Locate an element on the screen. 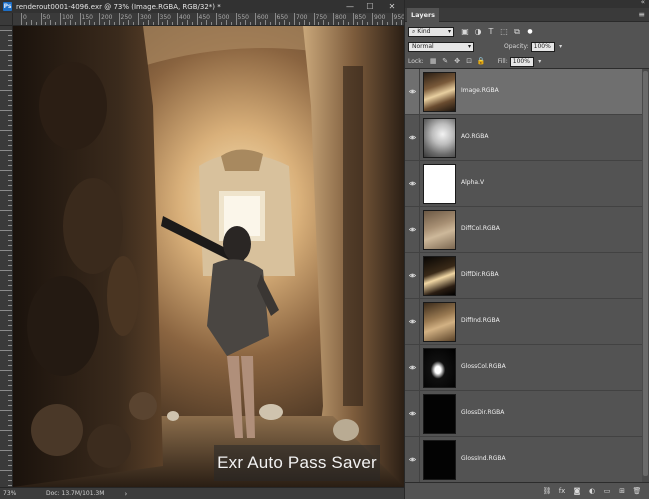 The width and height of the screenshot is (649, 499). ruler-label: 500 is located at coordinates (224, 17).